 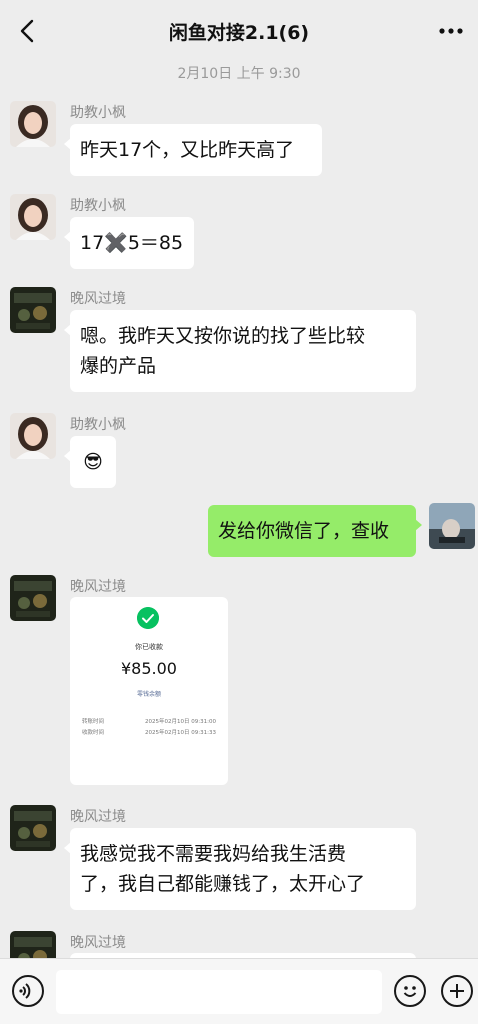 I want to click on message-bubble: 我感觉我不需要我妈给我生活费 了，我自己都能赚钱了，太开心了, so click(x=240, y=869).